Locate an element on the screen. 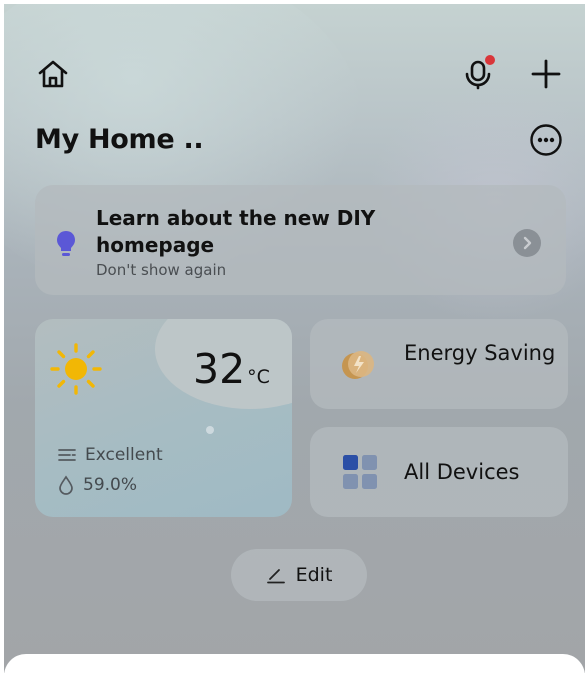  notification-dot is located at coordinates (490, 60).